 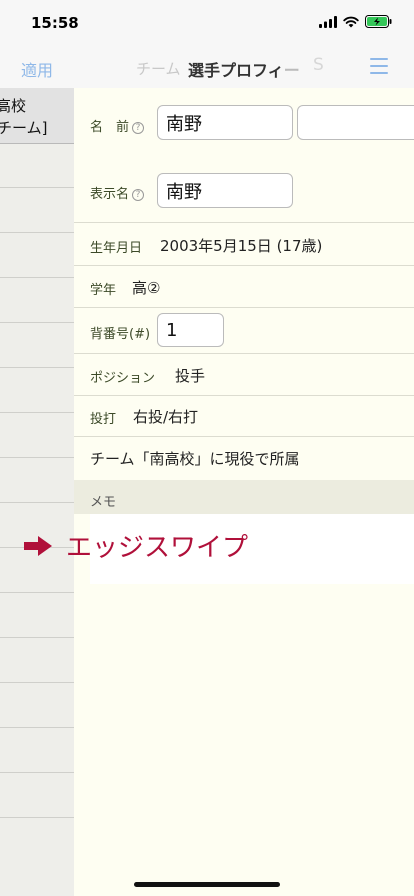 I want to click on background-header-line2: /チーム], so click(x=24, y=128).